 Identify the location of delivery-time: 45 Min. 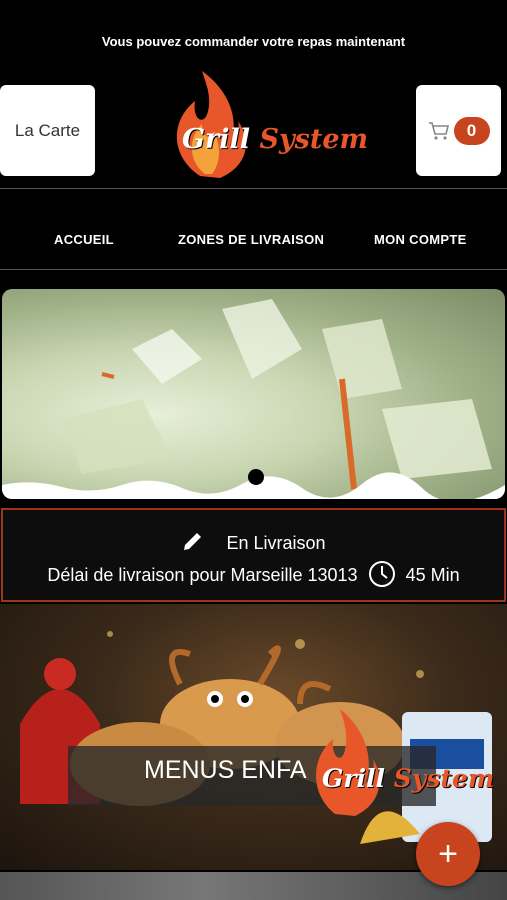
(432, 575).